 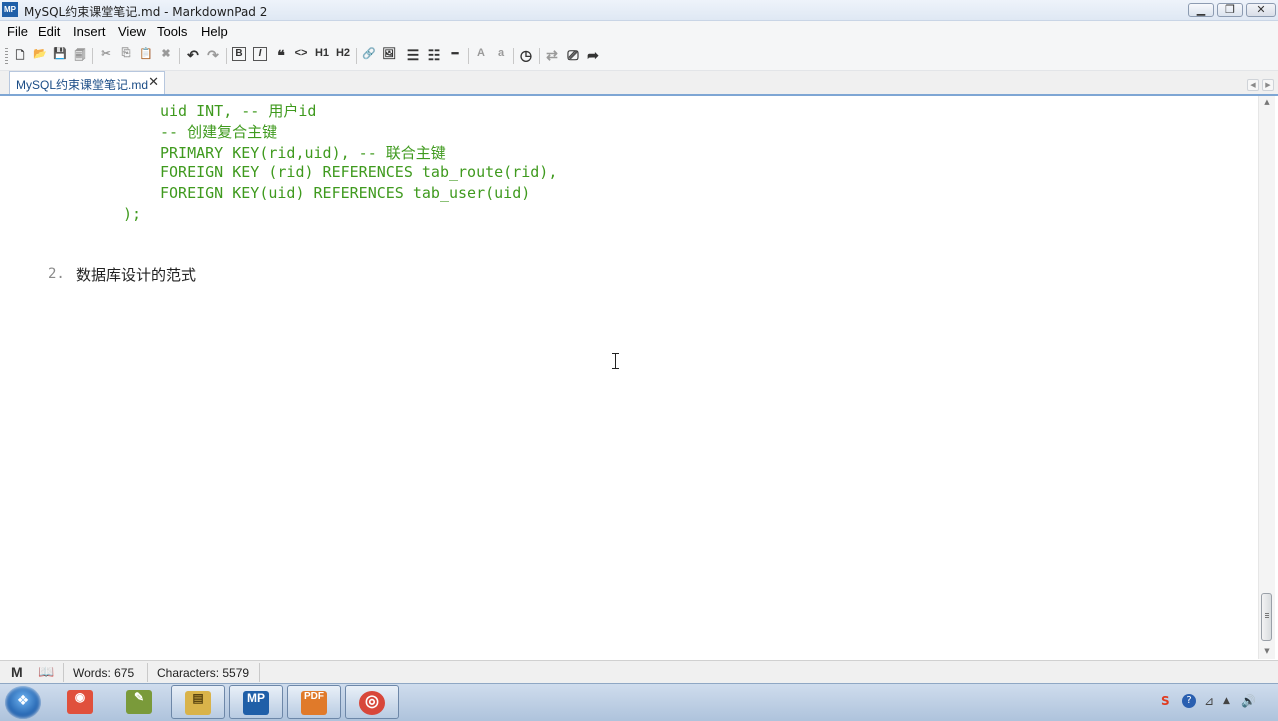 What do you see at coordinates (172, 31) in the screenshot?
I see `menu-tools: Tools` at bounding box center [172, 31].